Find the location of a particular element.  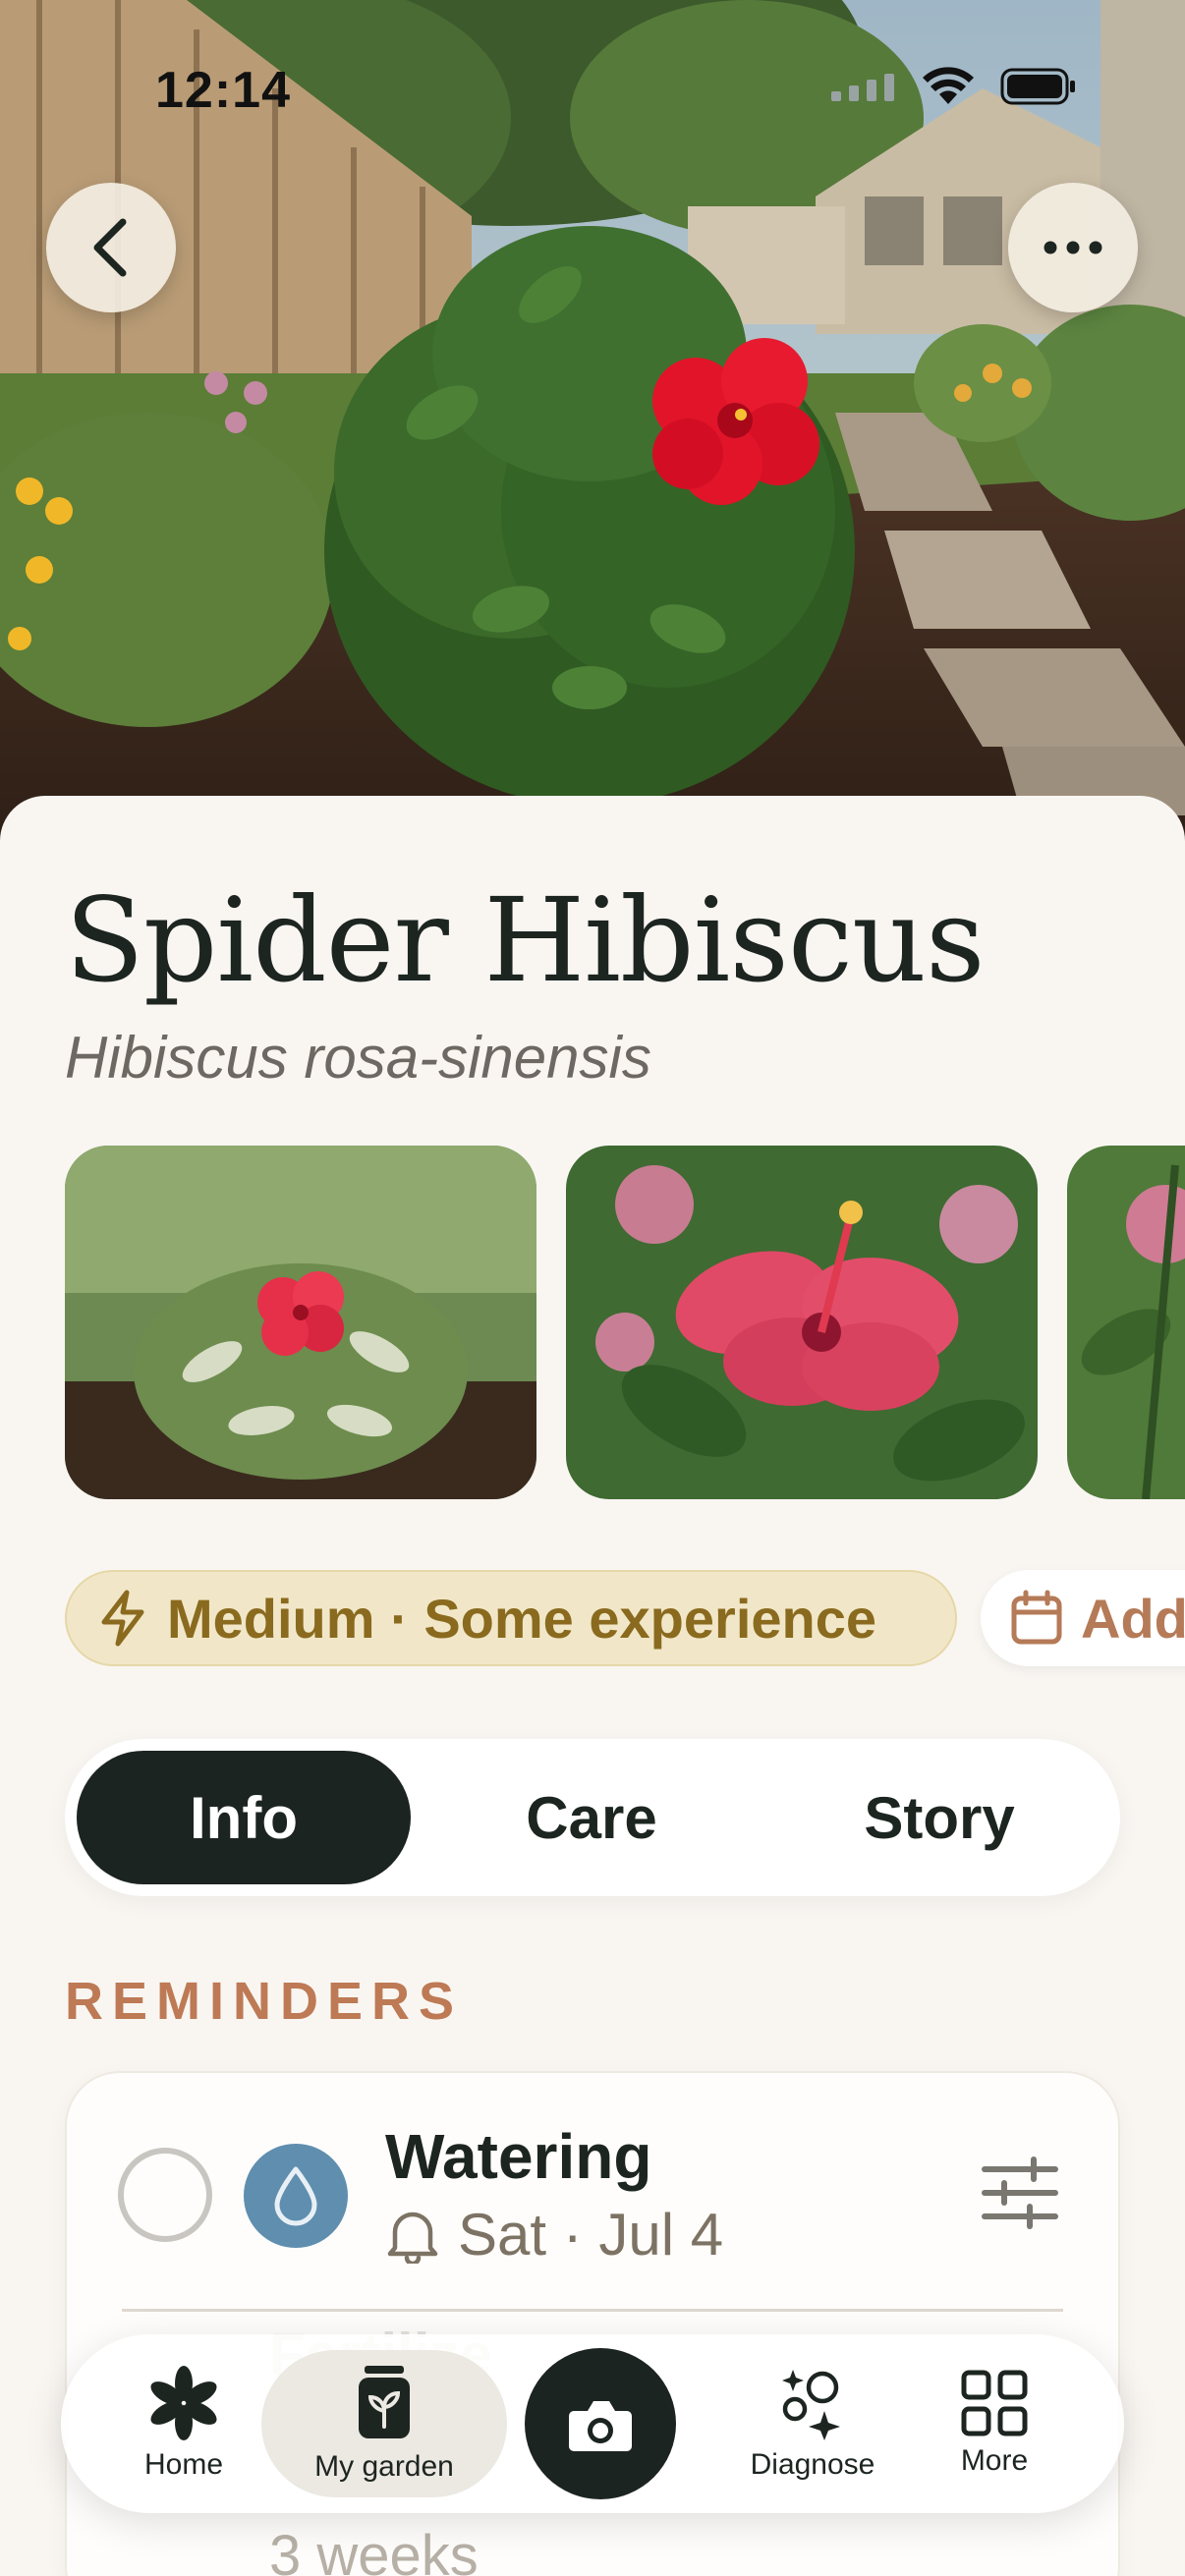

tab-story: Story is located at coordinates (939, 1817).